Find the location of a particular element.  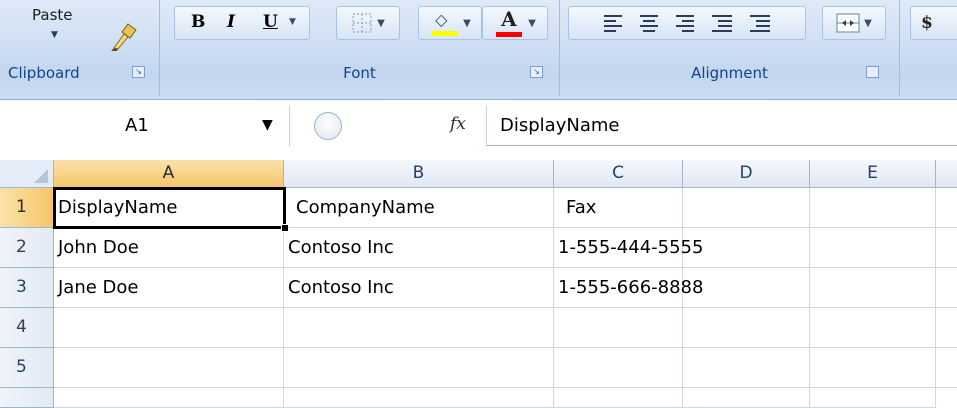

decrease-indent-icon is located at coordinates (722, 23).